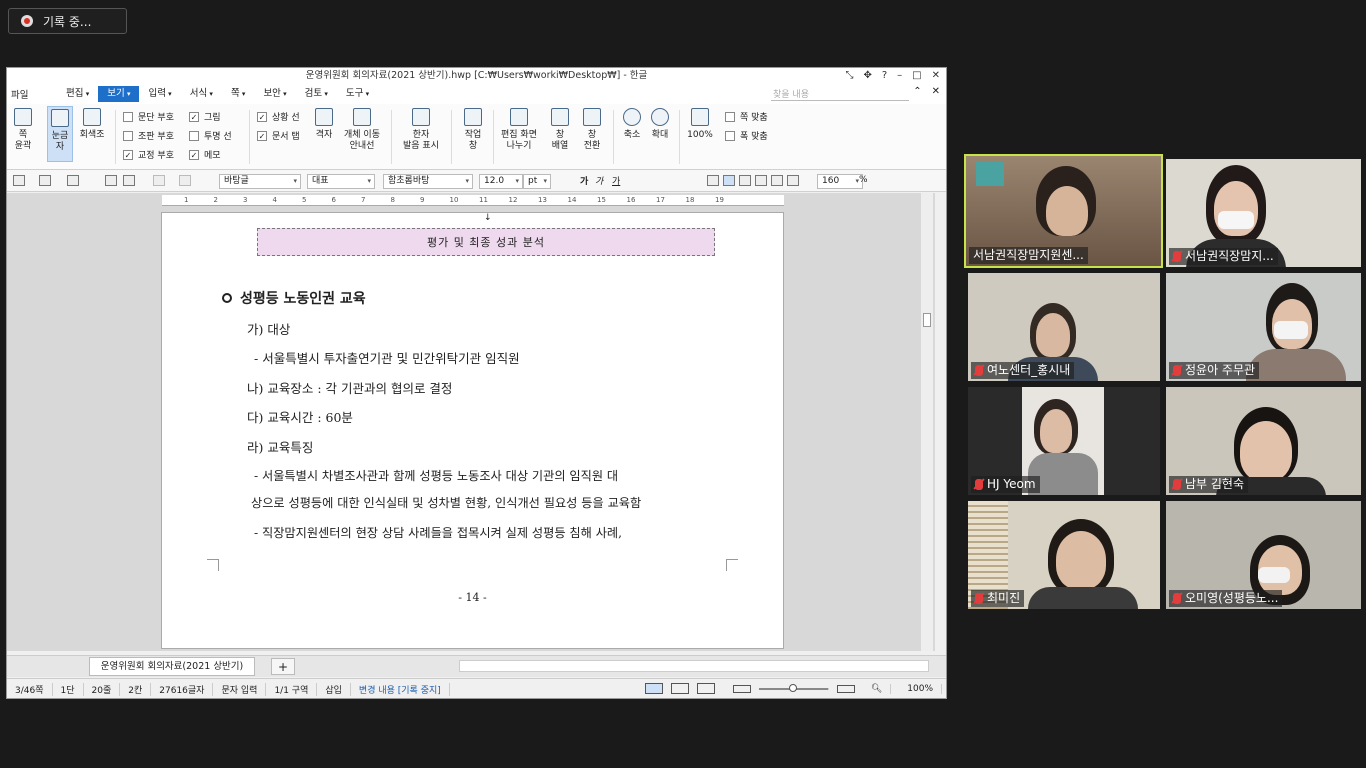 Image resolution: width=1366 pixels, height=768 pixels. Describe the element at coordinates (584, 180) in the screenshot. I see `bold-button: 가` at that location.